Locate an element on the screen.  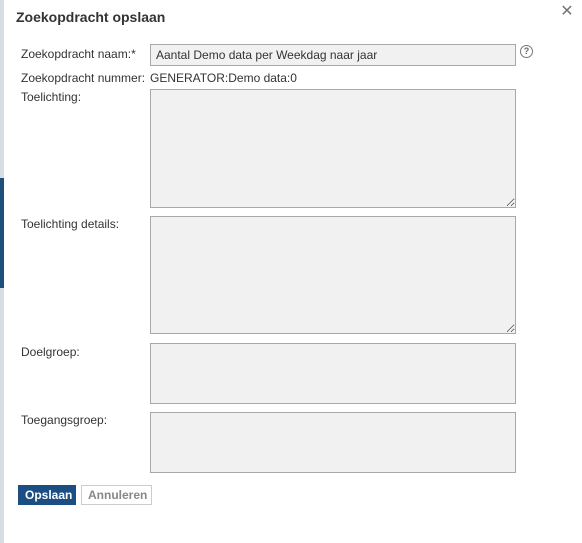
explanation-details-textarea is located at coordinates (333, 275).